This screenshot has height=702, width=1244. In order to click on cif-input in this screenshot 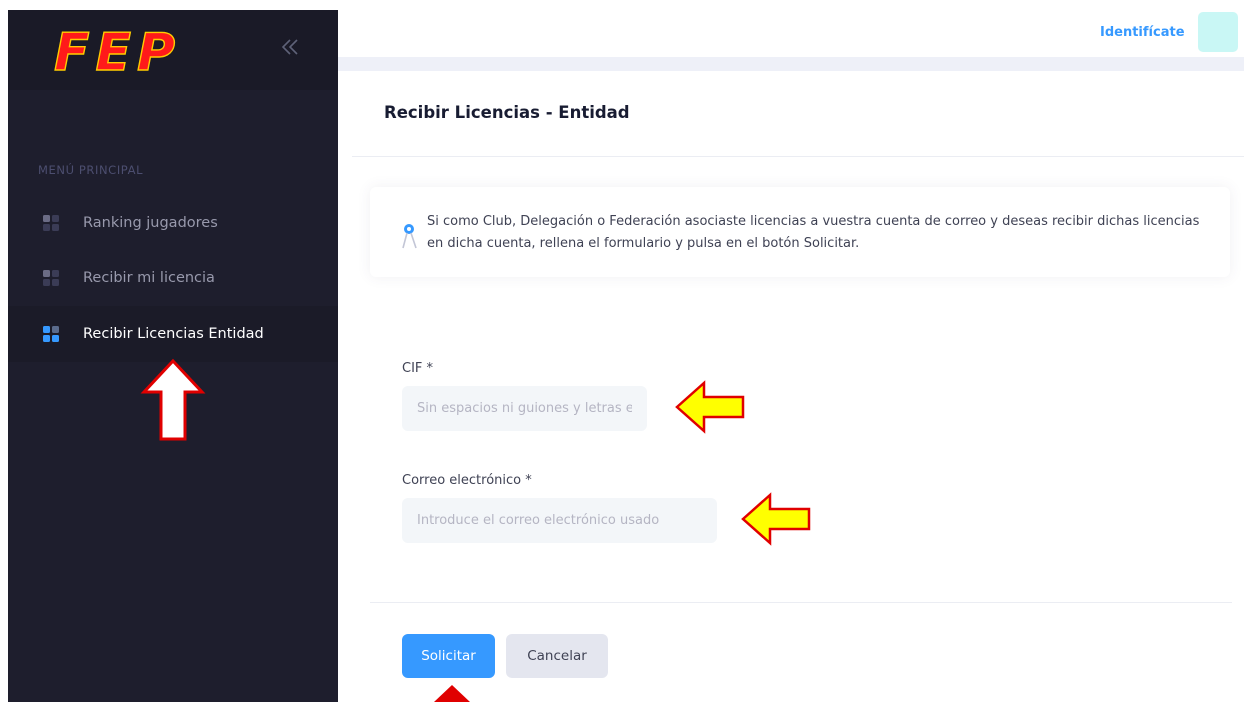, I will do `click(524, 408)`.